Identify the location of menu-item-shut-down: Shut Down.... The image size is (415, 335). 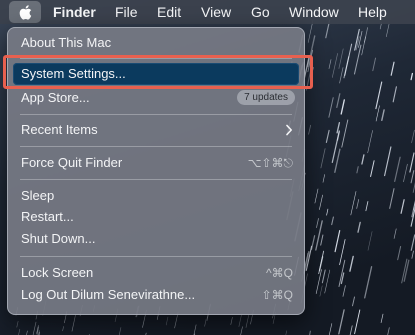
(156, 239).